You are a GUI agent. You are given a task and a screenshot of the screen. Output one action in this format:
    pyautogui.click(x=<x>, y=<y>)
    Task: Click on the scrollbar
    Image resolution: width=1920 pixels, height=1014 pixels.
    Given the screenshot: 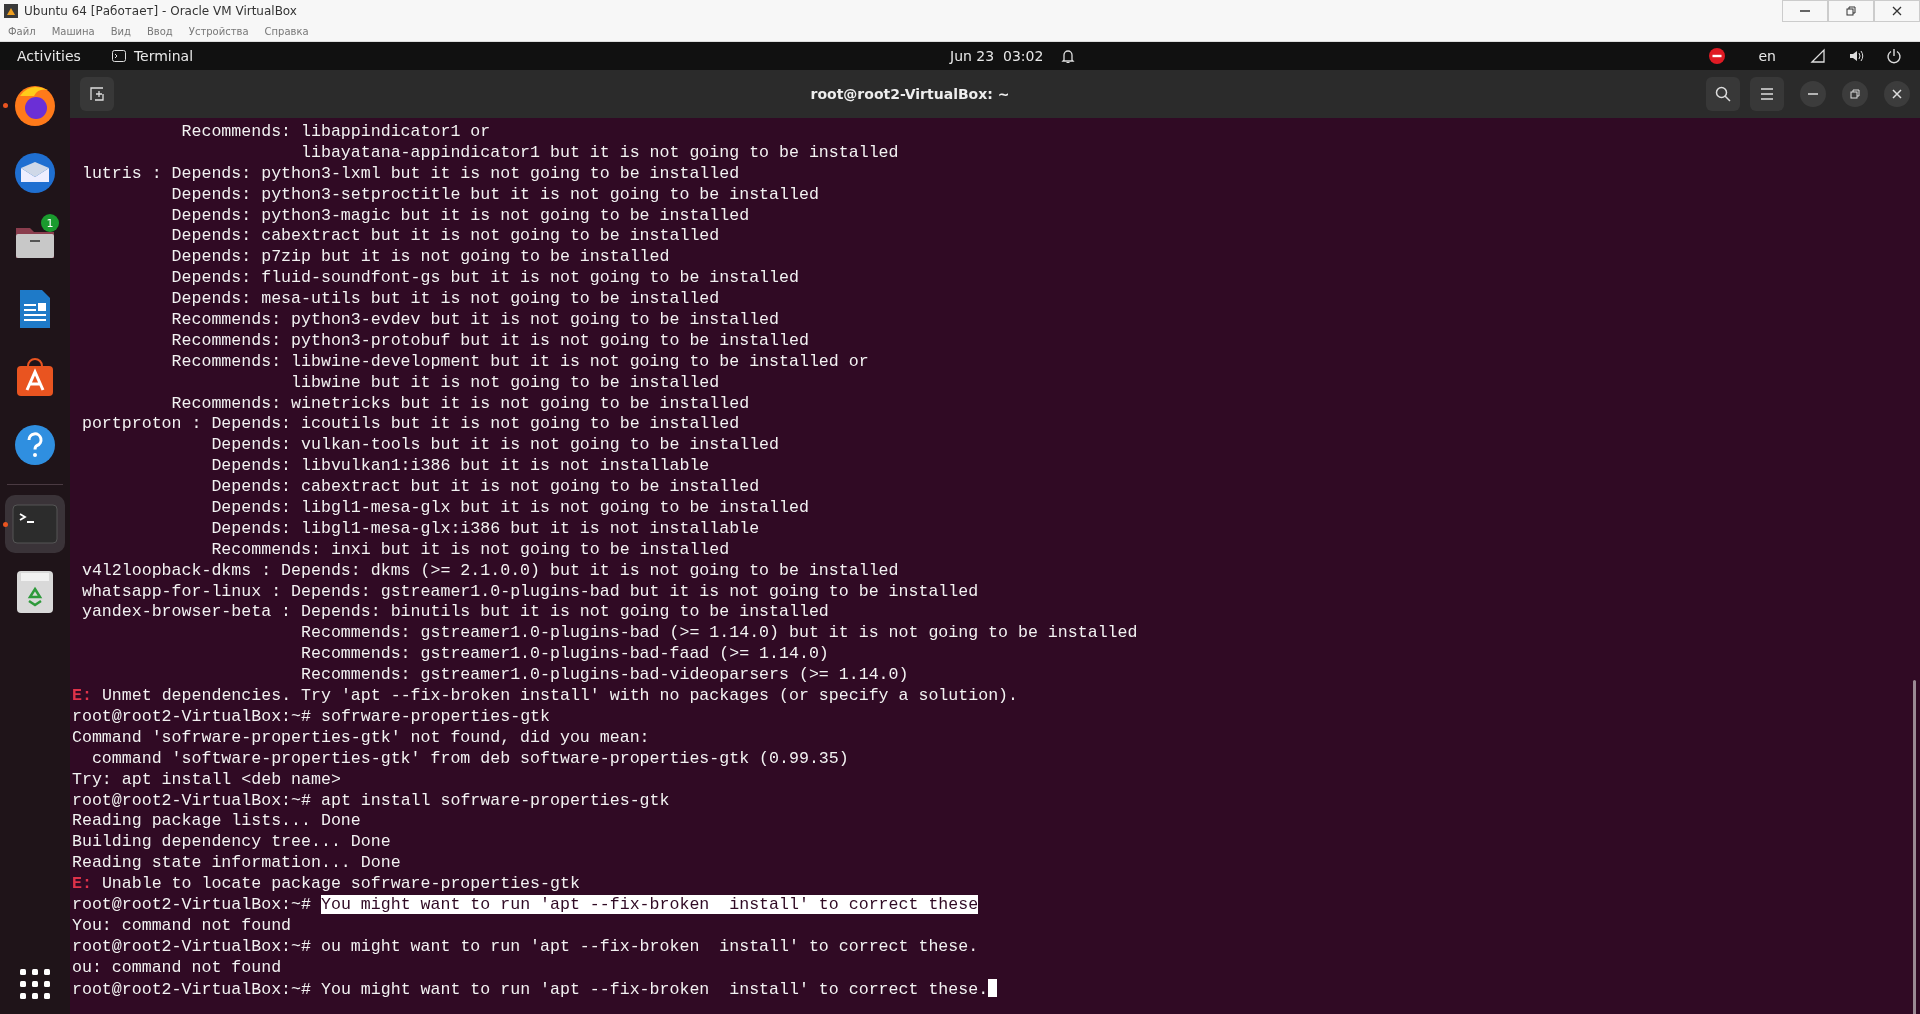 What is the action you would take?
    pyautogui.click(x=1914, y=847)
    